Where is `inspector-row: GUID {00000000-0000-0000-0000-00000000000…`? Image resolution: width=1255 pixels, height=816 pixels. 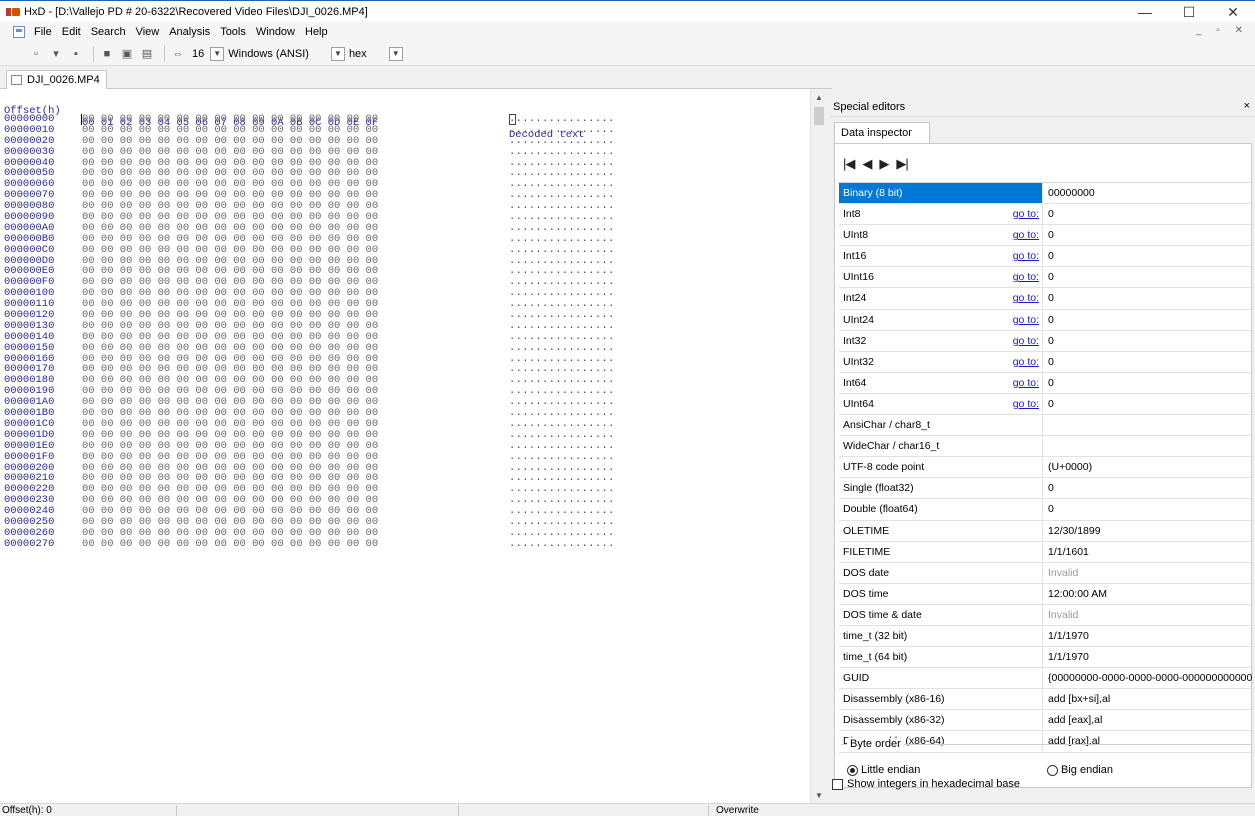 inspector-row: GUID {00000000-0000-0000-0000-00000000000… is located at coordinates (1046, 679).